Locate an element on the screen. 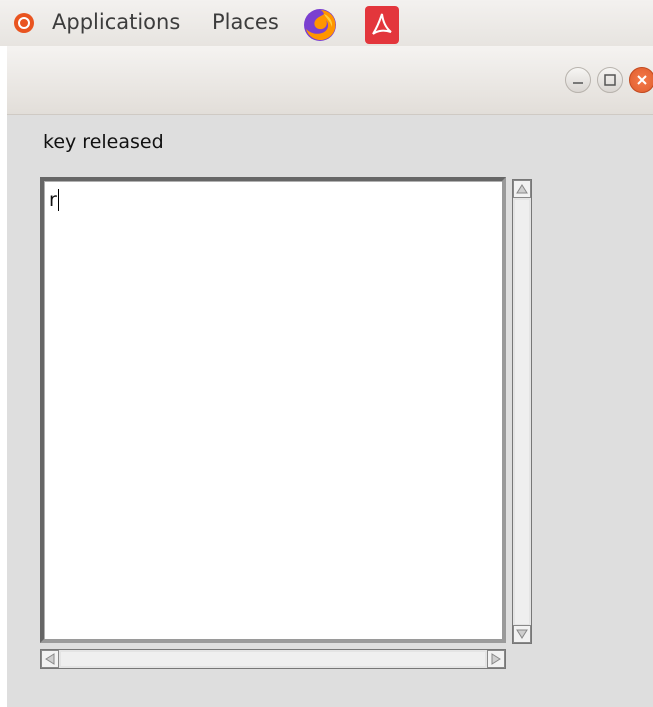  window-titlebar is located at coordinates (330, 80).